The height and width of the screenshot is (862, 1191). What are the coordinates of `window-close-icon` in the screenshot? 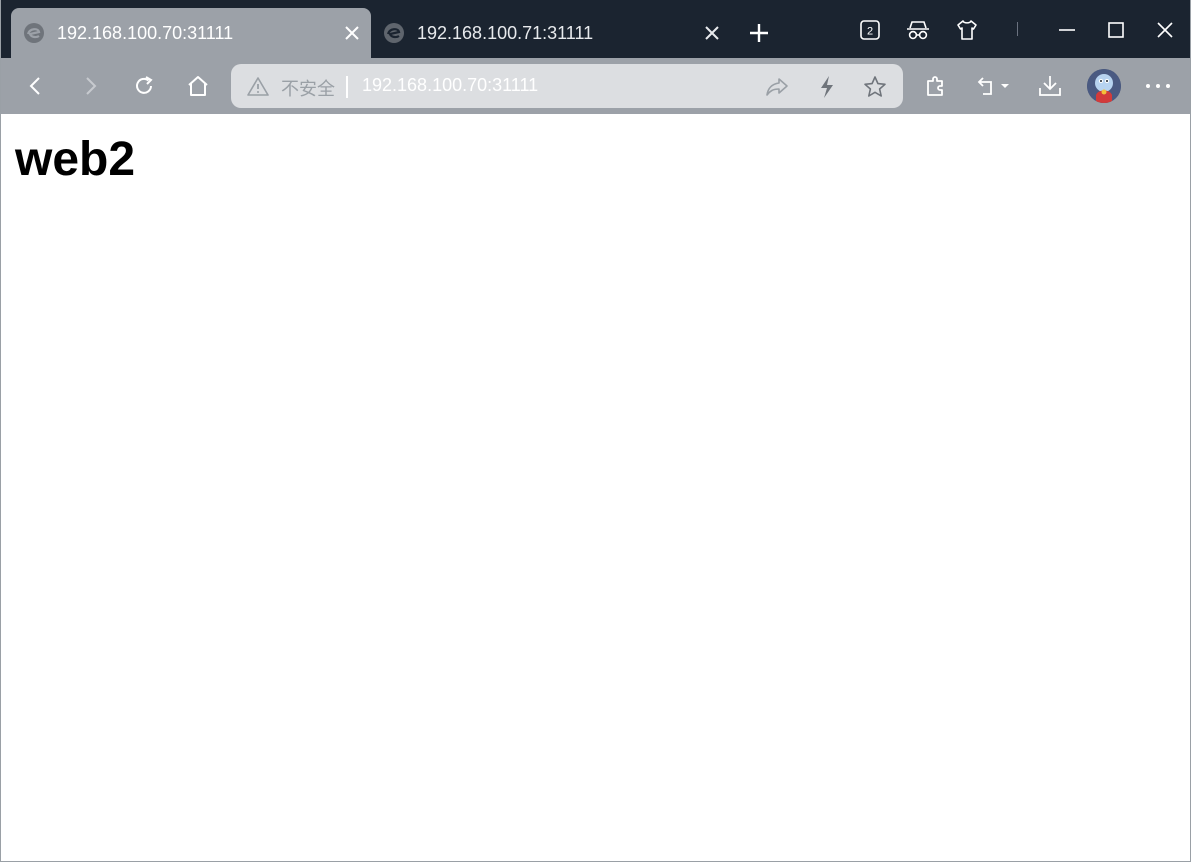 It's located at (1165, 30).